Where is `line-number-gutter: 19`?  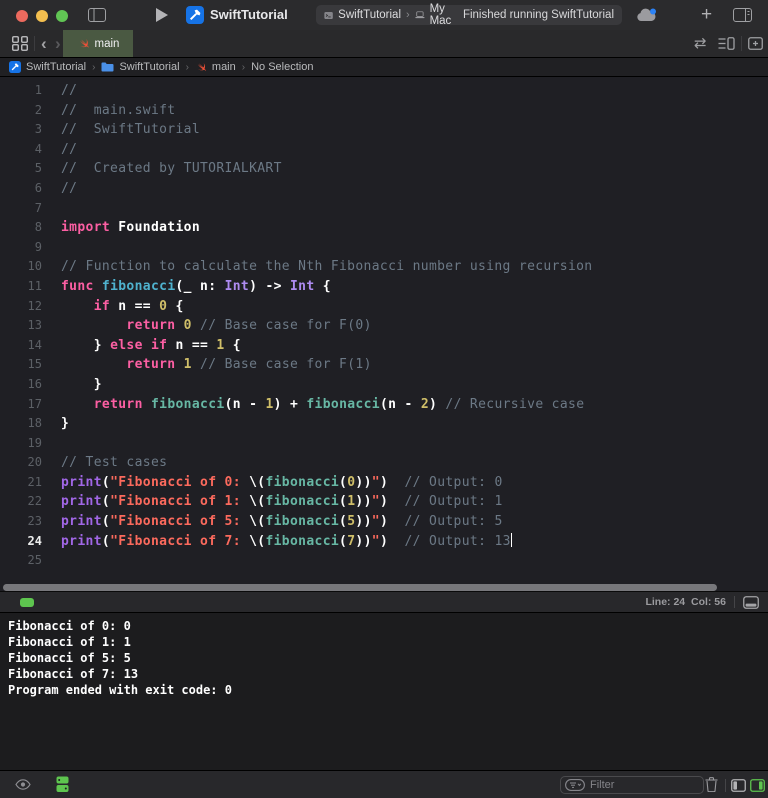
line-number-gutter: 19 is located at coordinates (21, 444).